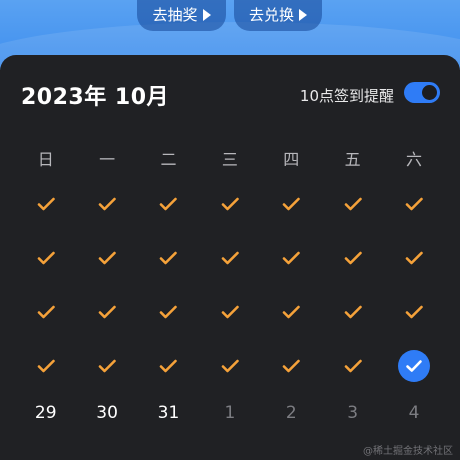 Image resolution: width=460 pixels, height=460 pixels. I want to click on weekday-label: 四, so click(291, 159).